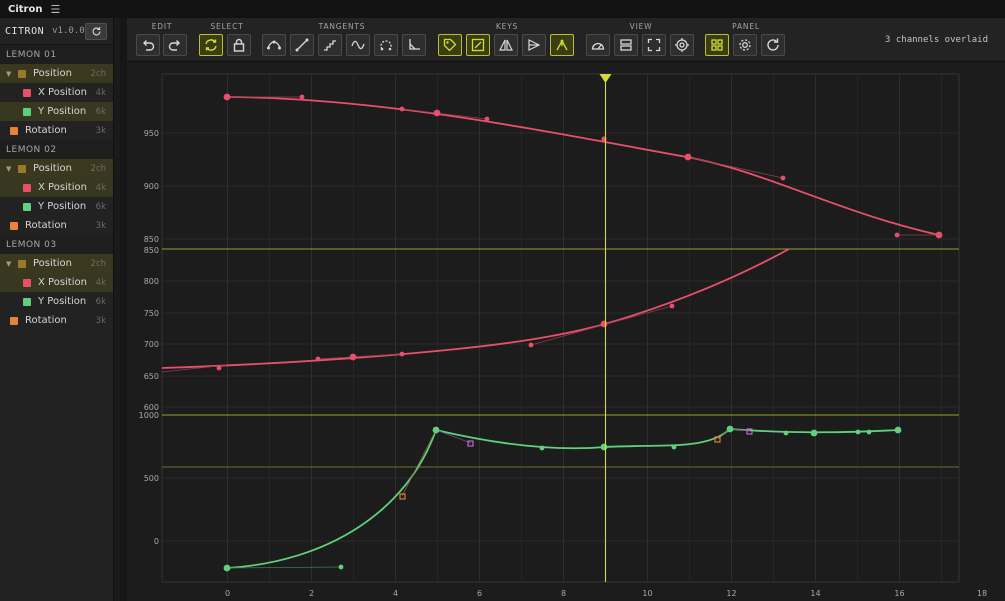 The height and width of the screenshot is (601, 1005). What do you see at coordinates (68, 31) in the screenshot?
I see `version-label: v1.0.0` at bounding box center [68, 31].